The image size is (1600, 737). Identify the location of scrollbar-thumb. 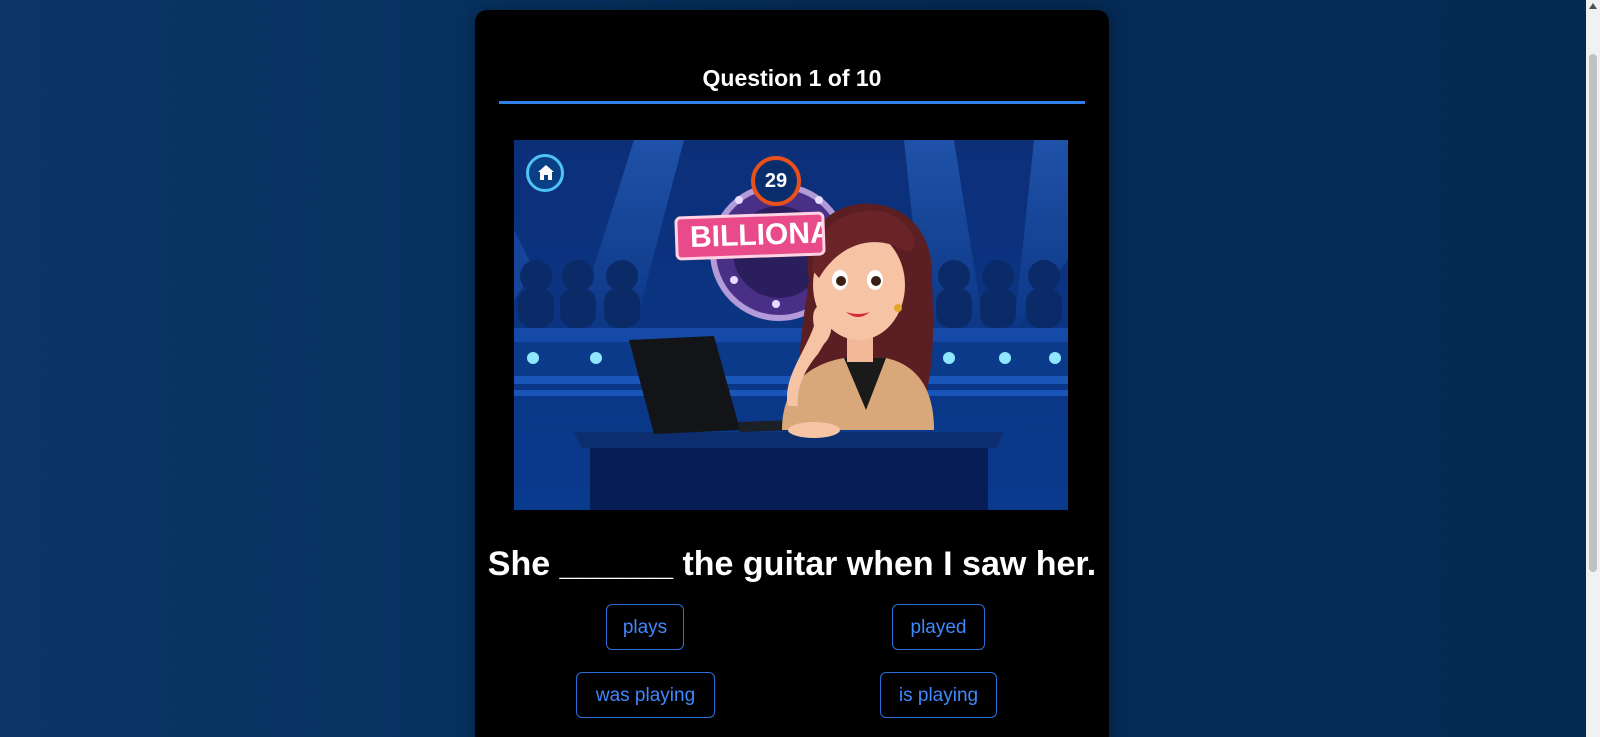
(1593, 313).